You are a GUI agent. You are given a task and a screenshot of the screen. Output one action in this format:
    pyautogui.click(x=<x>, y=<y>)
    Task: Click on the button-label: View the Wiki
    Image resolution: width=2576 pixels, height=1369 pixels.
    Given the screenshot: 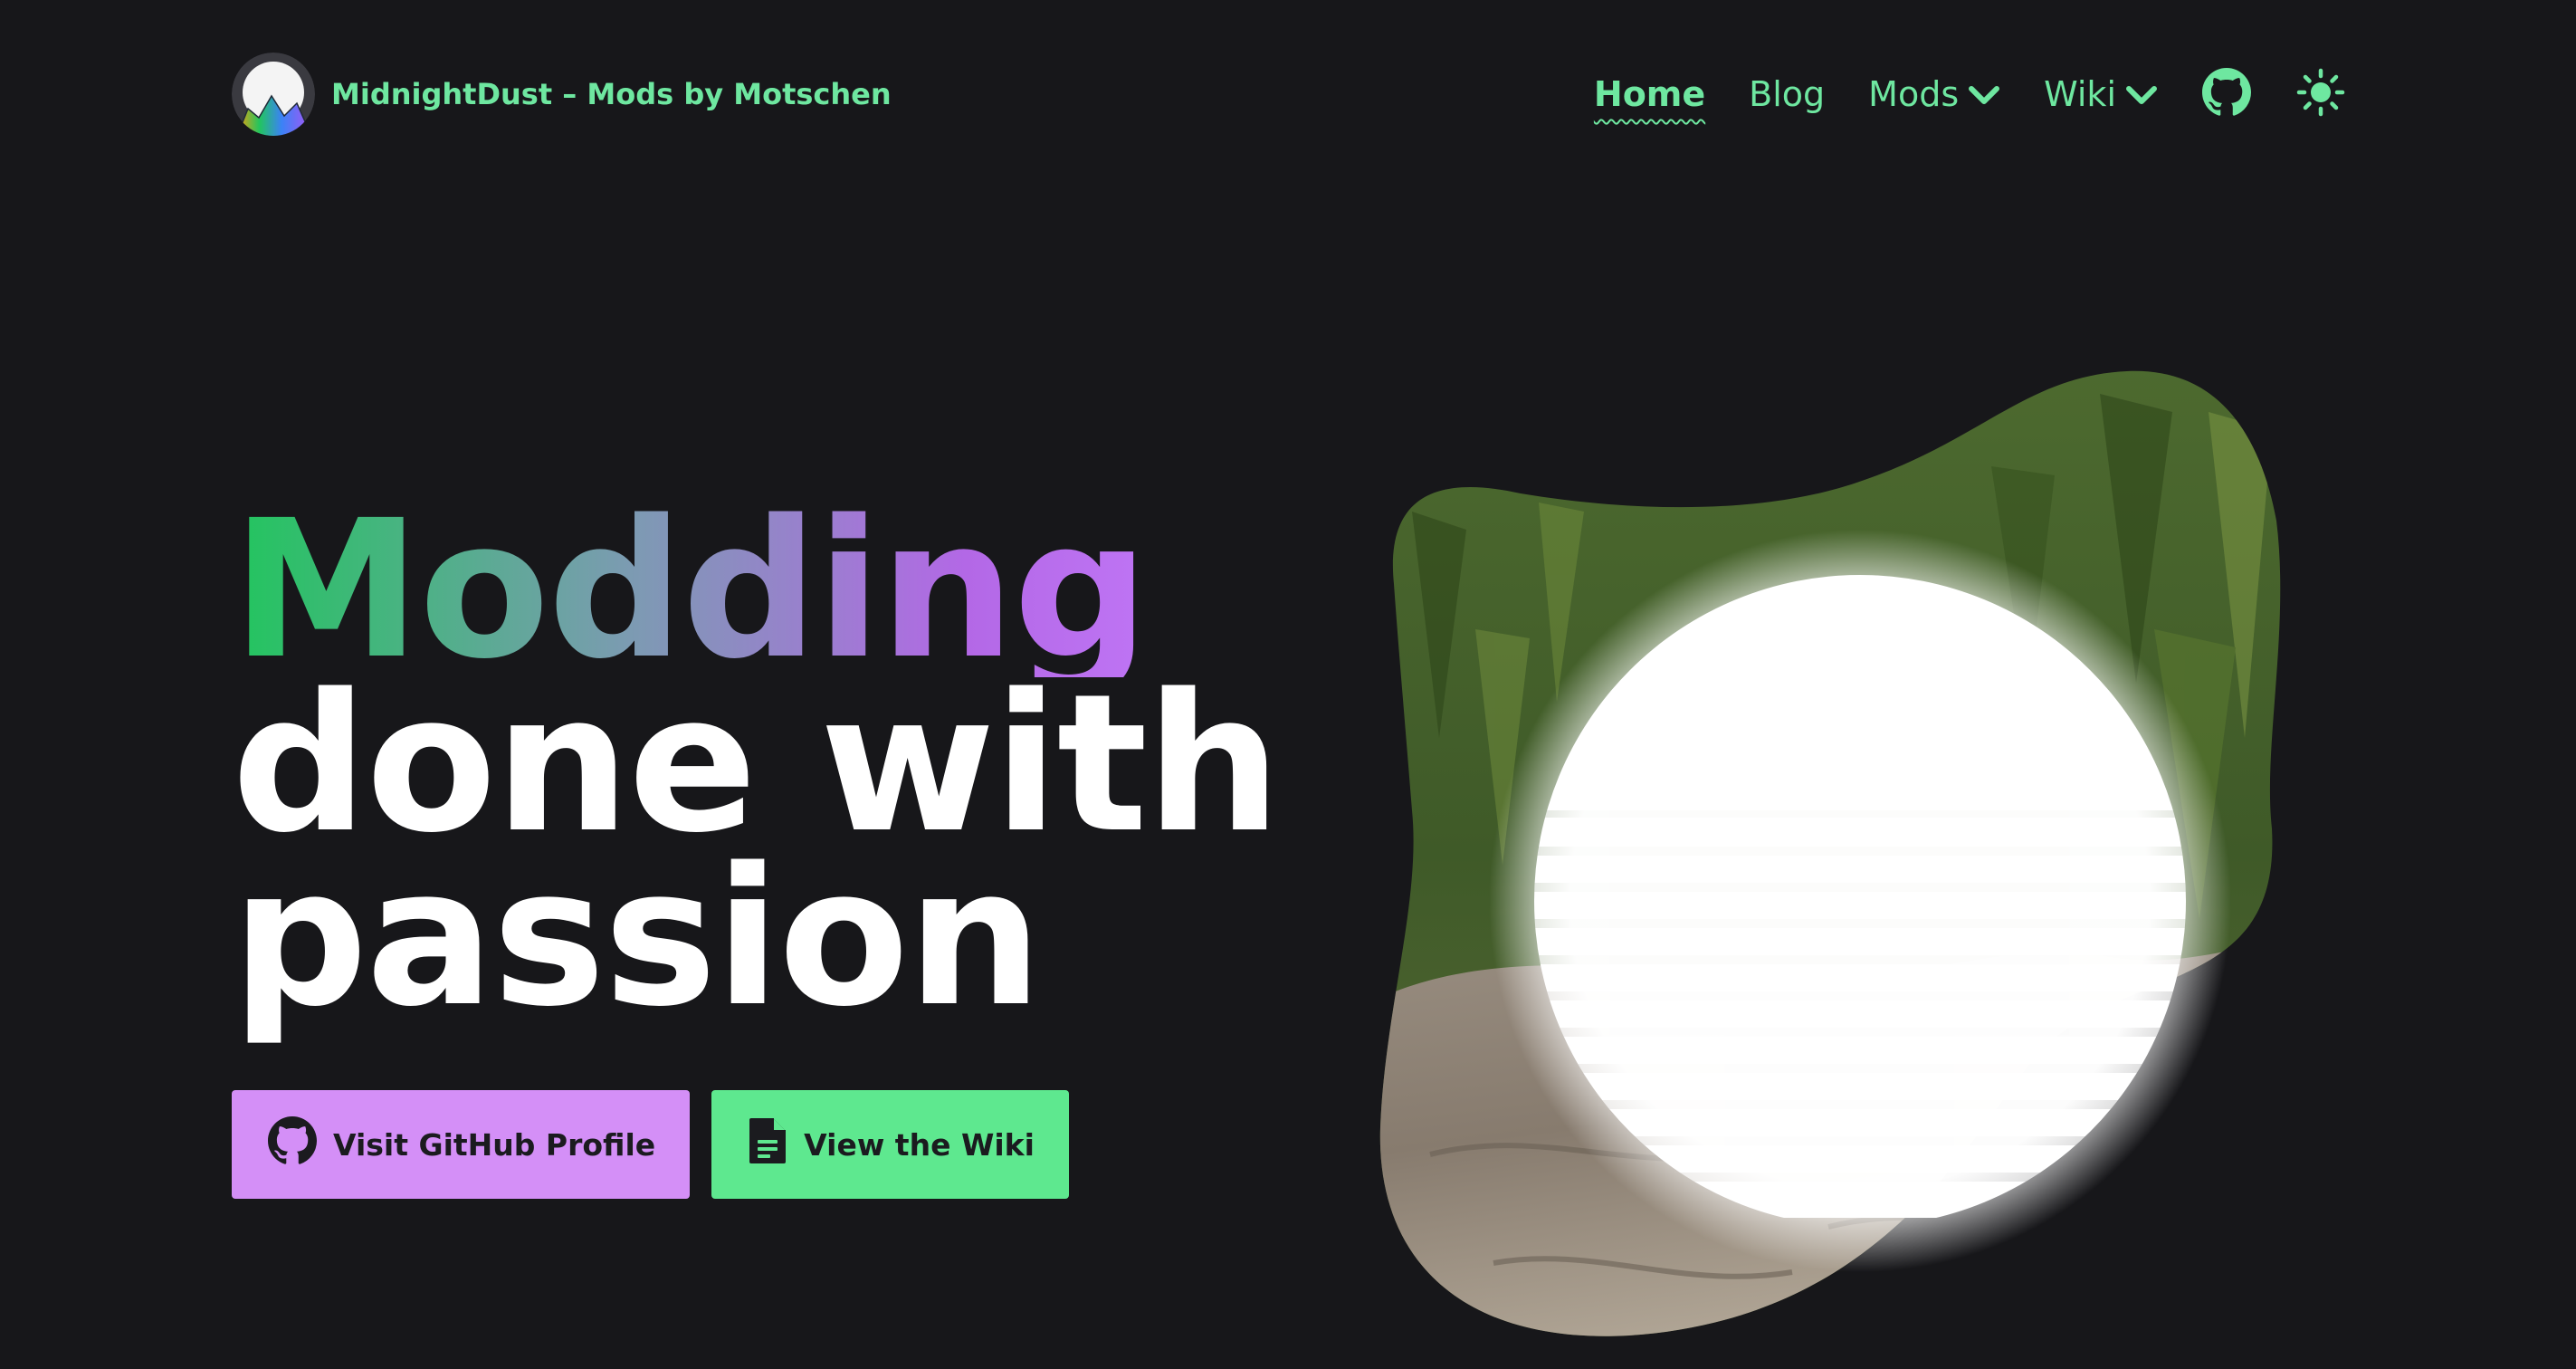 What is the action you would take?
    pyautogui.click(x=920, y=1144)
    